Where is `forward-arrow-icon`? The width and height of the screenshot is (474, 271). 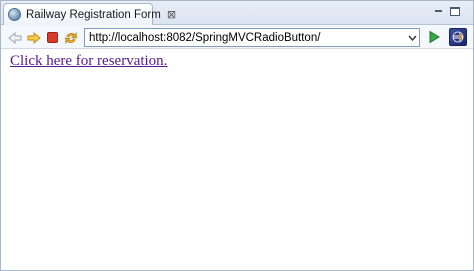 forward-arrow-icon is located at coordinates (34, 37).